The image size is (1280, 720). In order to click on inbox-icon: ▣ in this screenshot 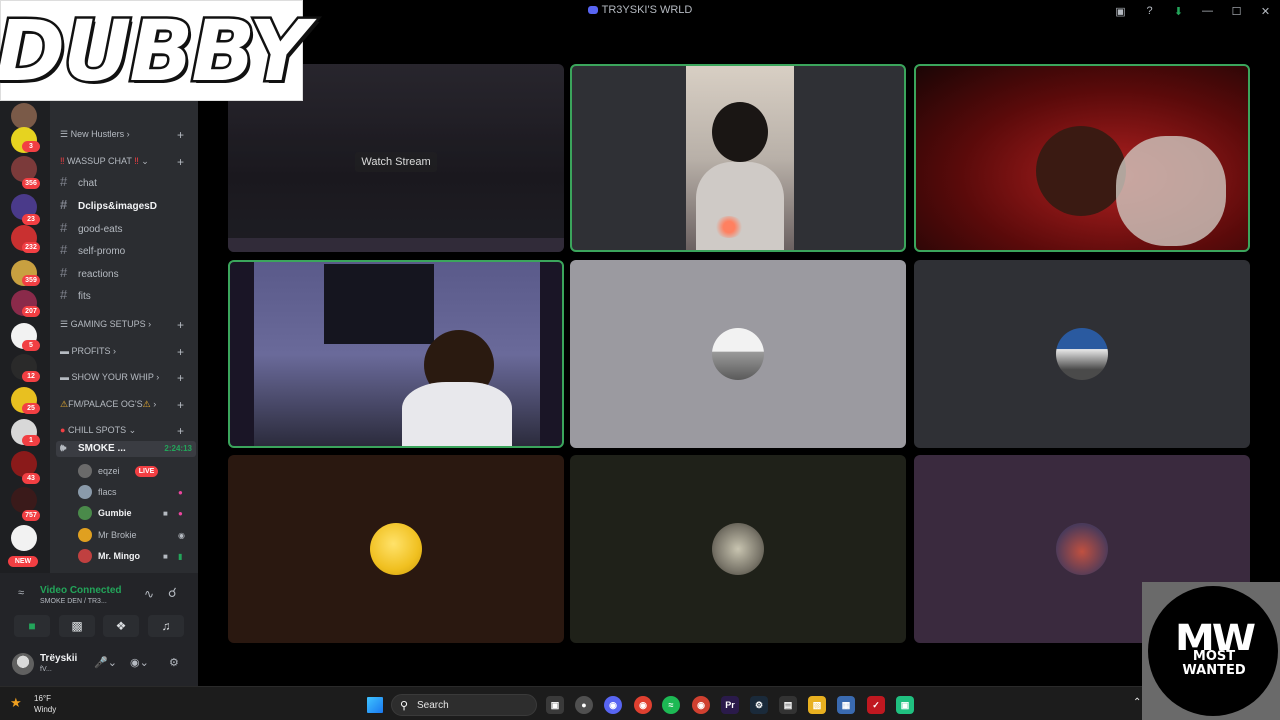, I will do `click(1120, 11)`.